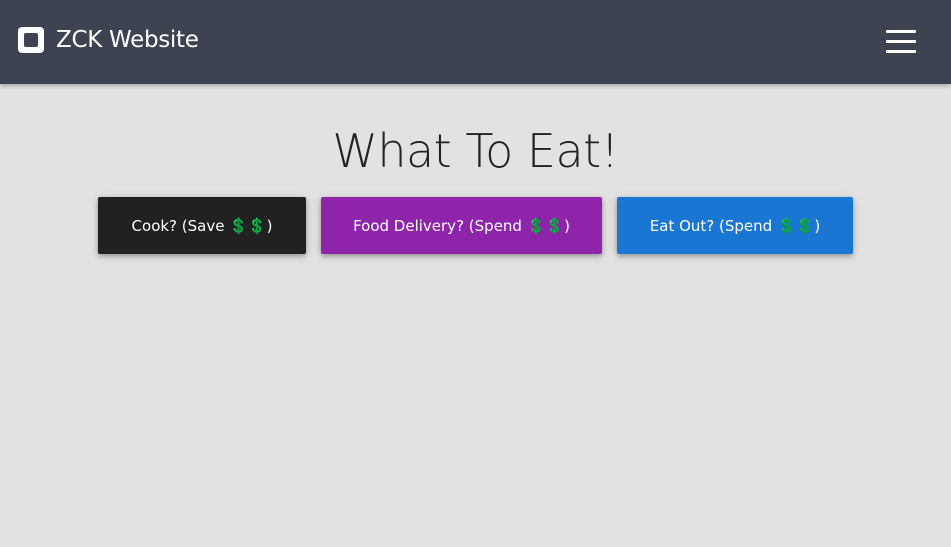 The height and width of the screenshot is (547, 951). I want to click on square-logo-icon, so click(31, 40).